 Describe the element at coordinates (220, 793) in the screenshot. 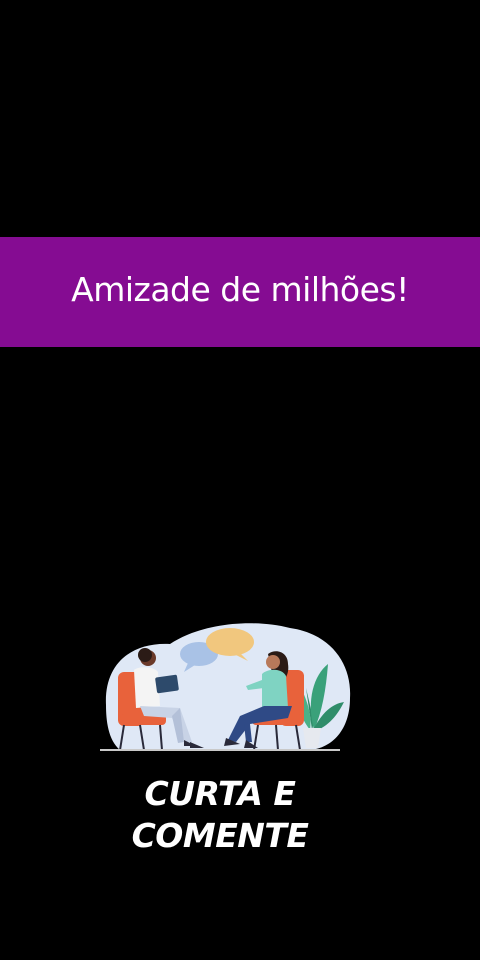

I see `cta-line-1: CURTA E` at that location.